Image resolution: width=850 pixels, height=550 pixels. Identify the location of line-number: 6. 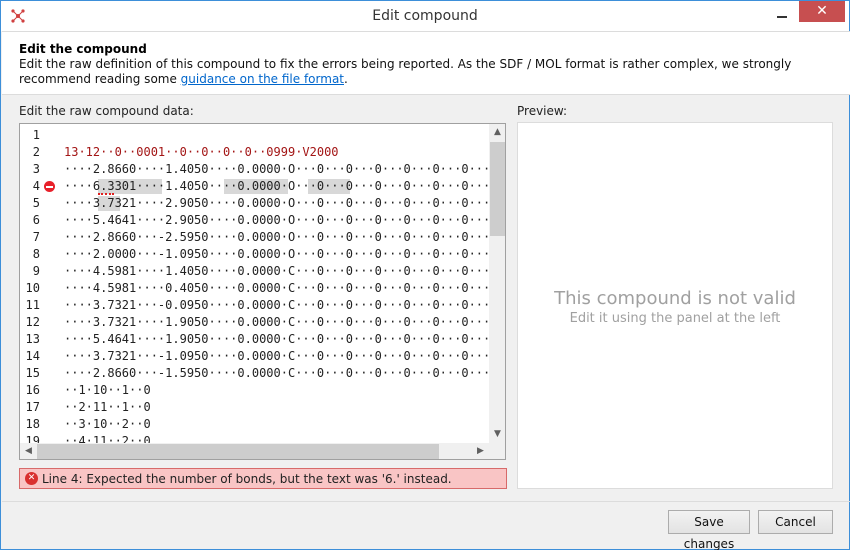
(36, 220).